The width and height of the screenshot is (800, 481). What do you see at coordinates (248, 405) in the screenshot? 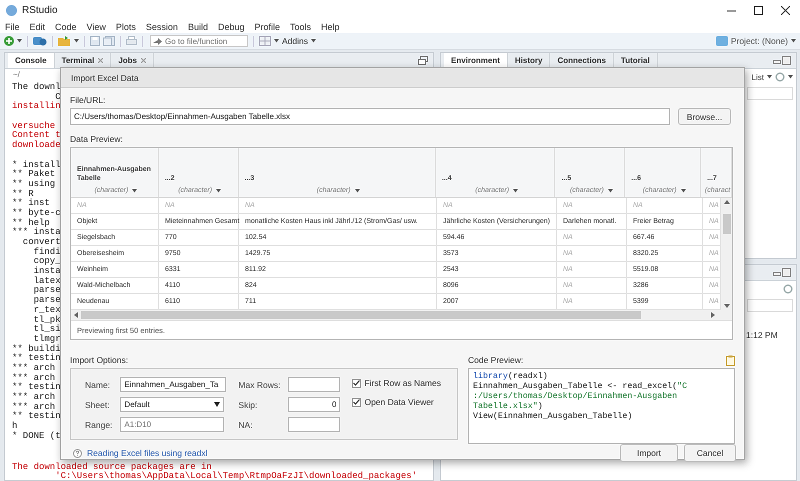
I see `field-label: Skip:` at bounding box center [248, 405].